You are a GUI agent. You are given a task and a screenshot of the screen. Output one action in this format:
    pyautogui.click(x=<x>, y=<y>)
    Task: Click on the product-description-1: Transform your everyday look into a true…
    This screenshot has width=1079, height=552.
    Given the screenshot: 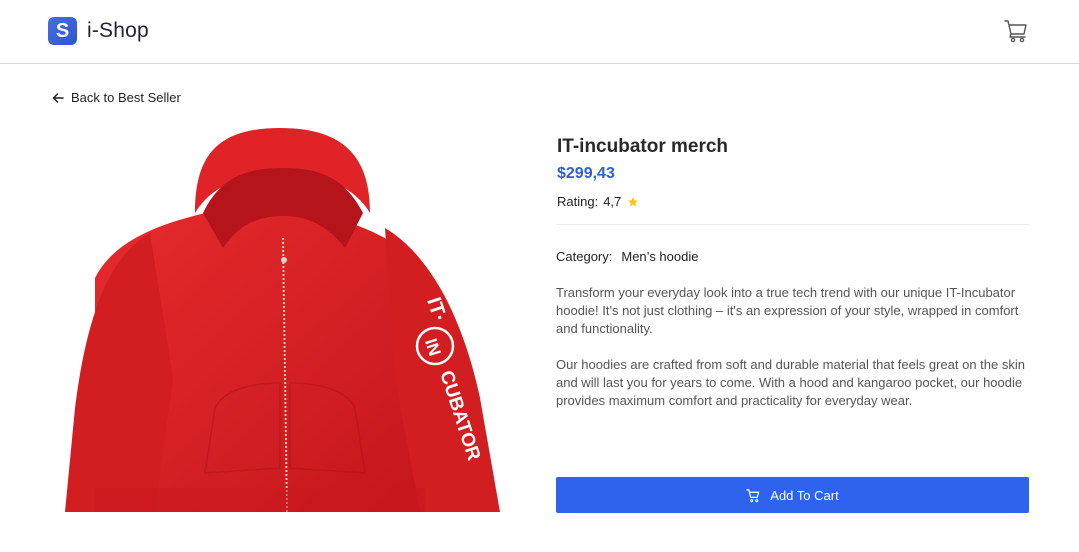 What is the action you would take?
    pyautogui.click(x=787, y=310)
    